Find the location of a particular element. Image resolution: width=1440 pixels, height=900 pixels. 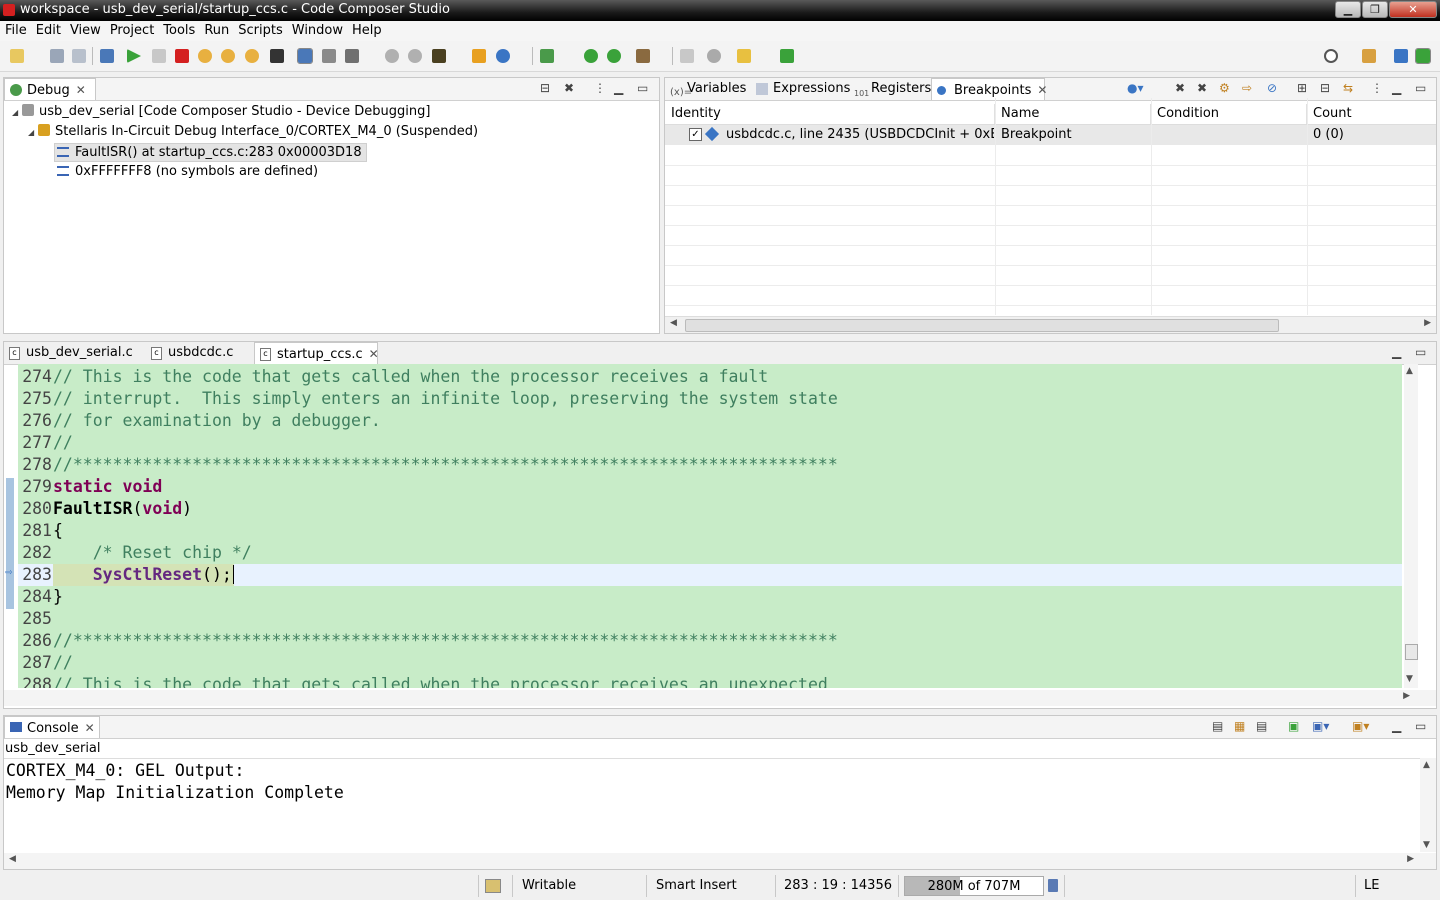

menu-edit: Edit is located at coordinates (48, 29).